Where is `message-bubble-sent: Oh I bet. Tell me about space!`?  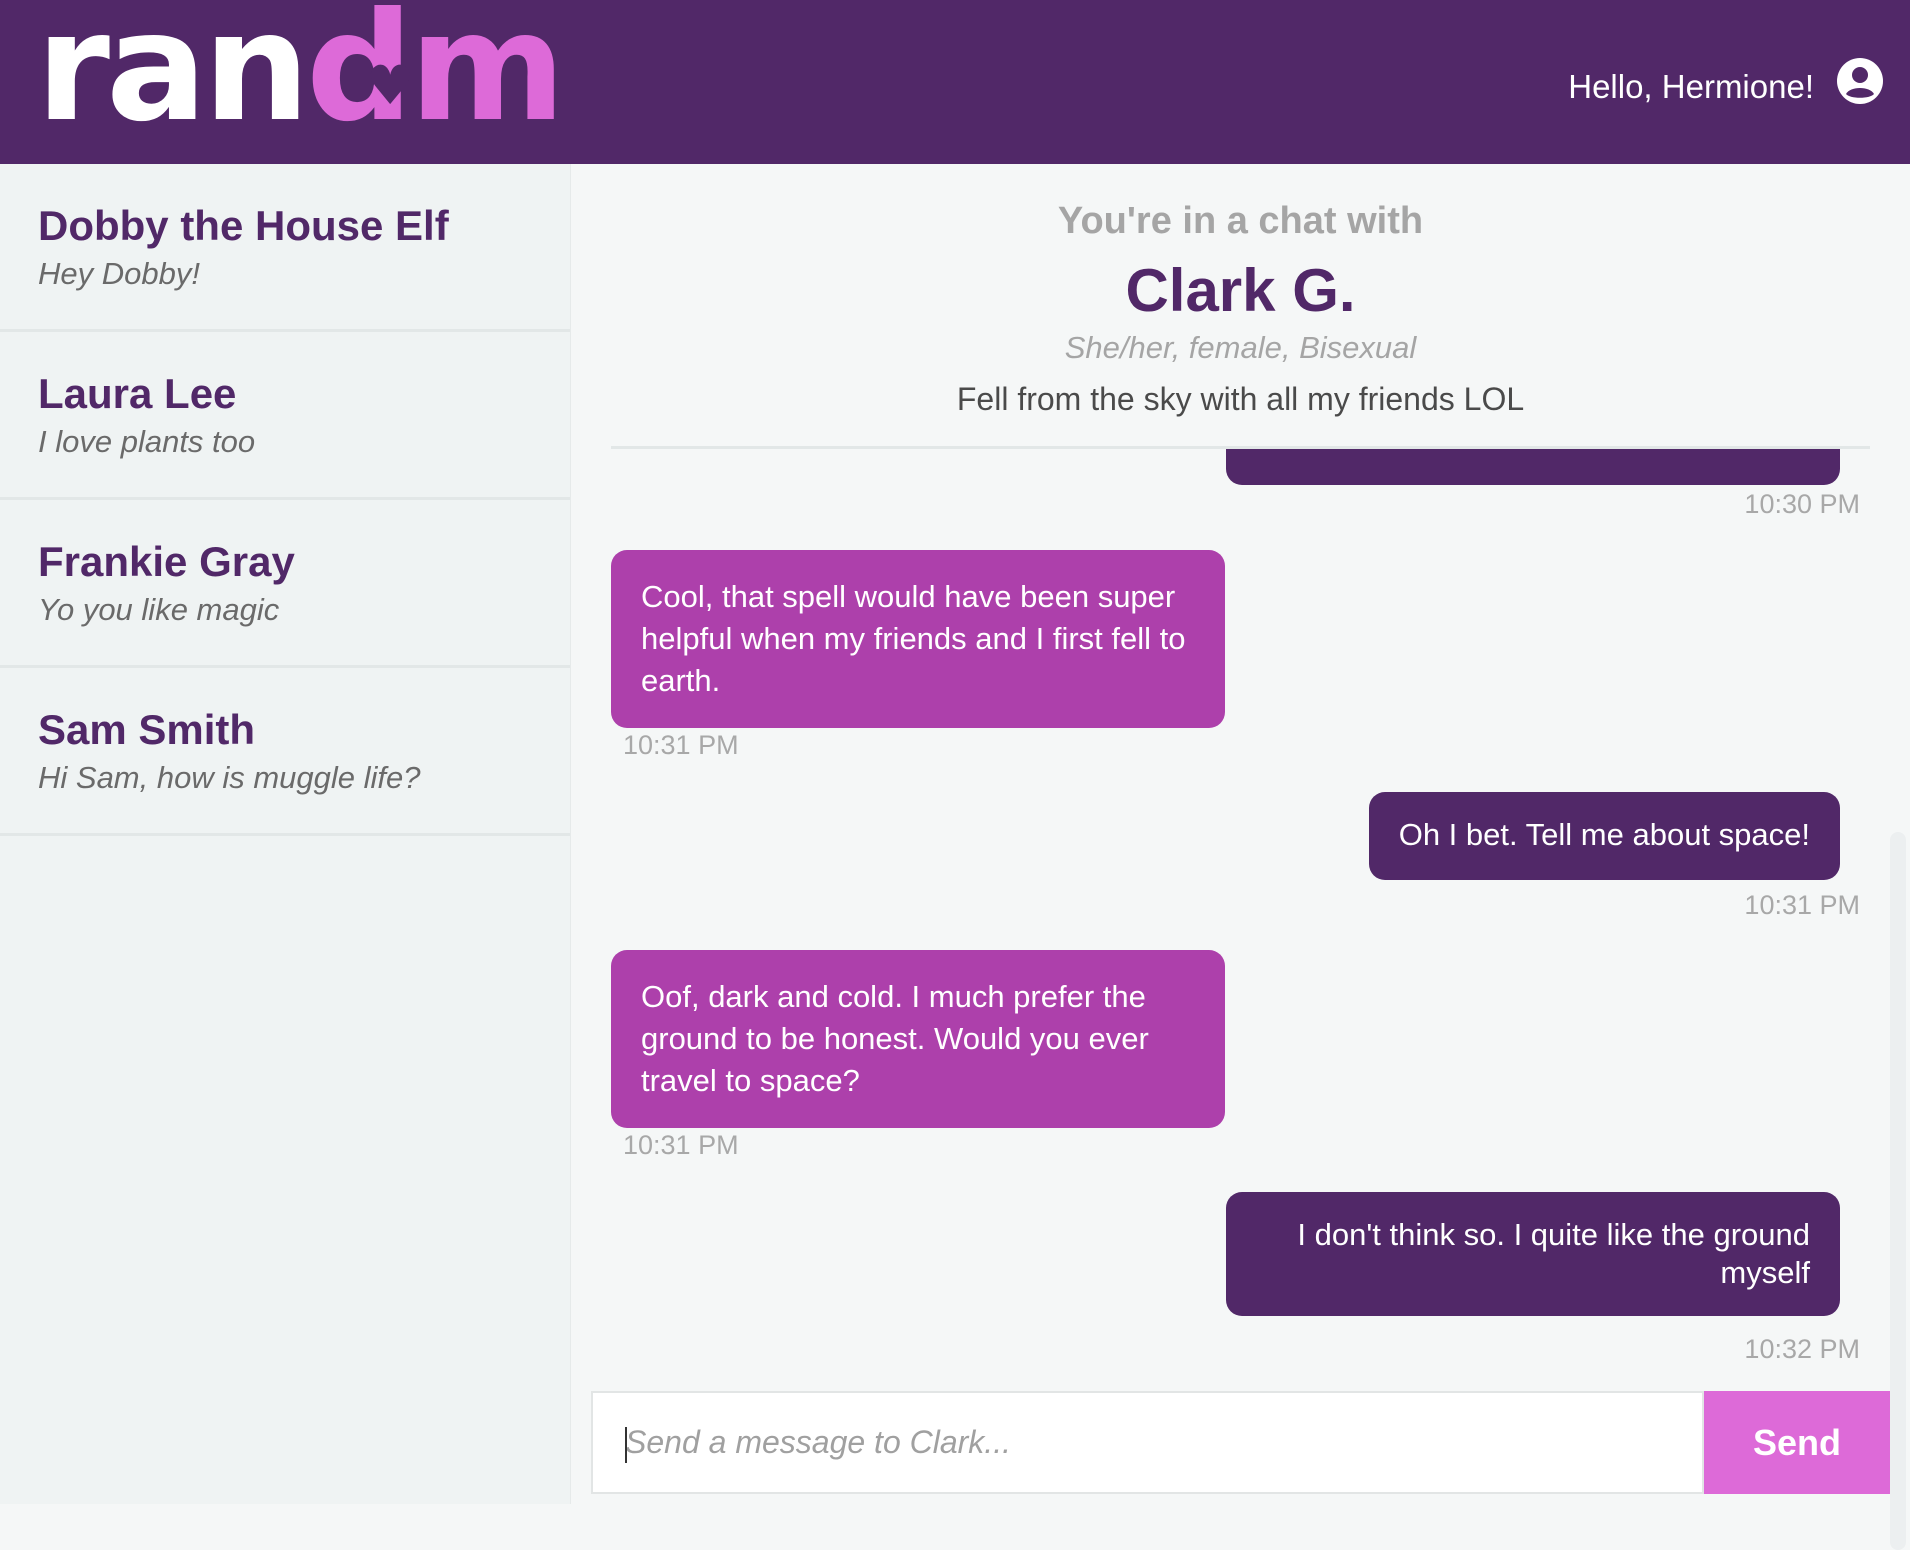
message-bubble-sent: Oh I bet. Tell me about space! is located at coordinates (1604, 836).